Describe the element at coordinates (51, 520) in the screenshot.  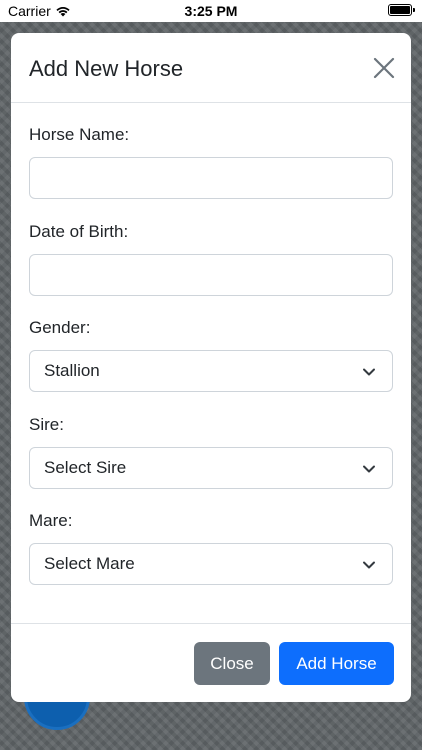
I see `mare-label: Mare:` at that location.